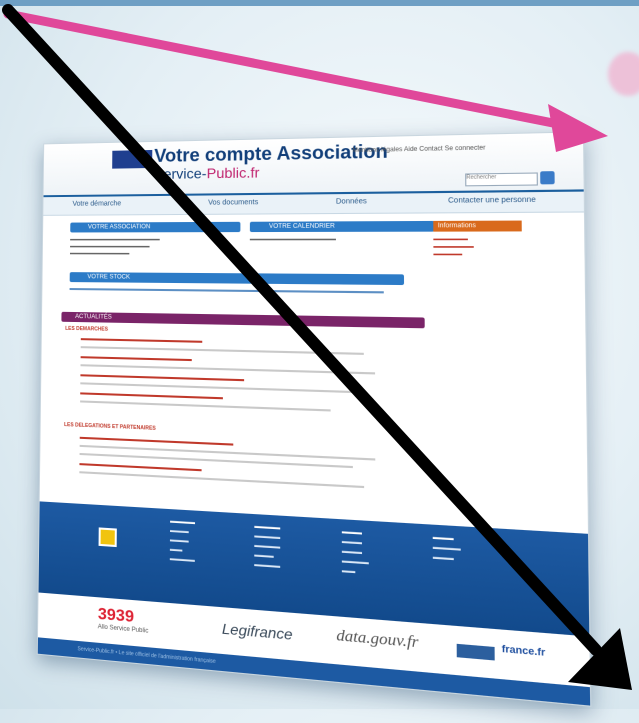  Describe the element at coordinates (578, 128) in the screenshot. I see `pink-arrow-head` at that location.